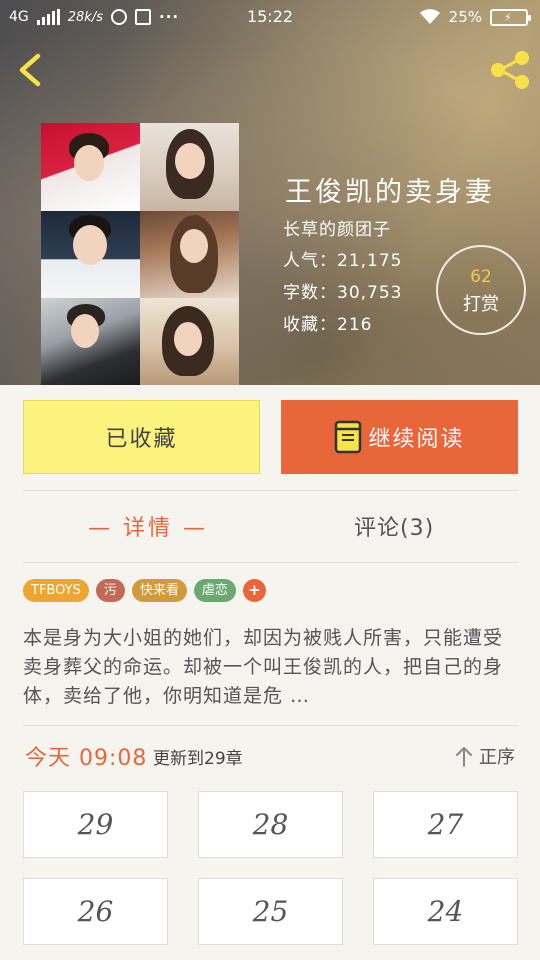  I want to click on book-author: 长草的颜团子, so click(337, 227).